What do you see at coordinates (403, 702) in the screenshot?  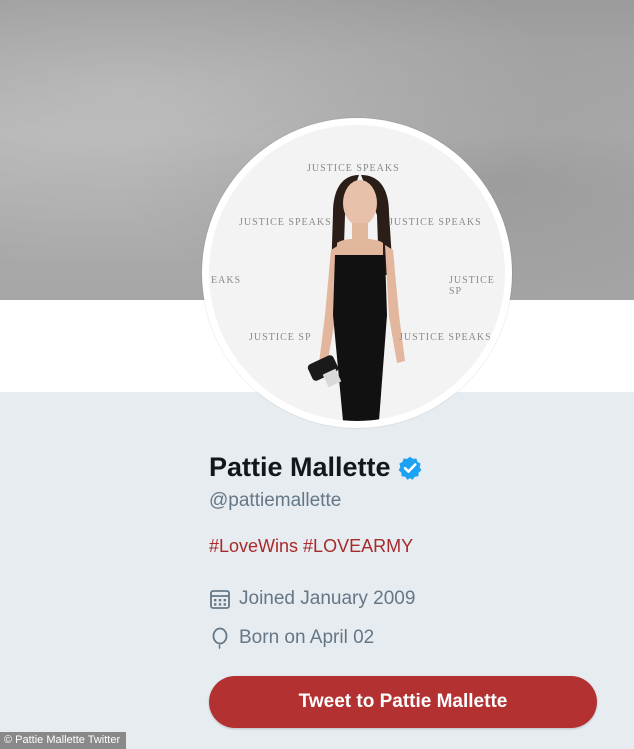 I see `tweet-to-button: Tweet to Pattie Mallette` at bounding box center [403, 702].